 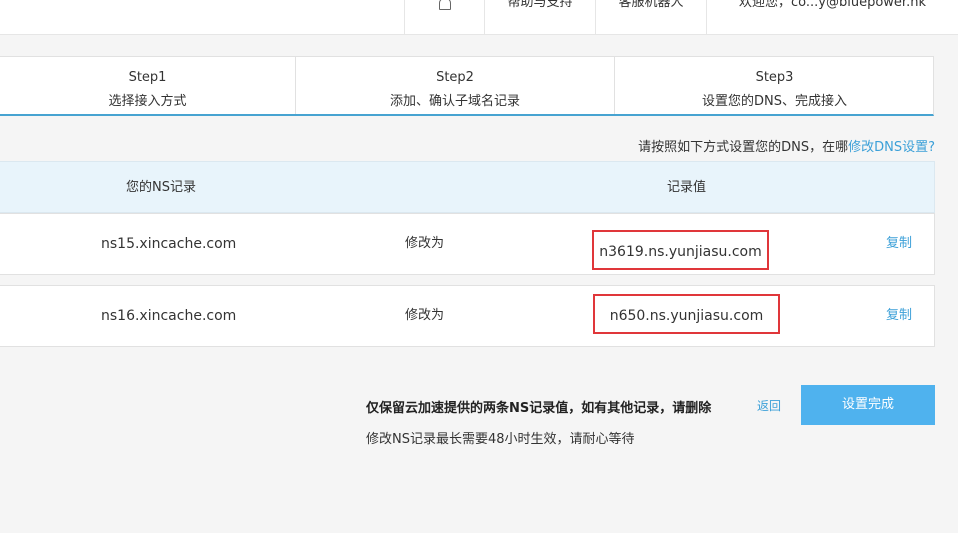 What do you see at coordinates (147, 101) in the screenshot?
I see `step-1-desc: 选择接入方式` at bounding box center [147, 101].